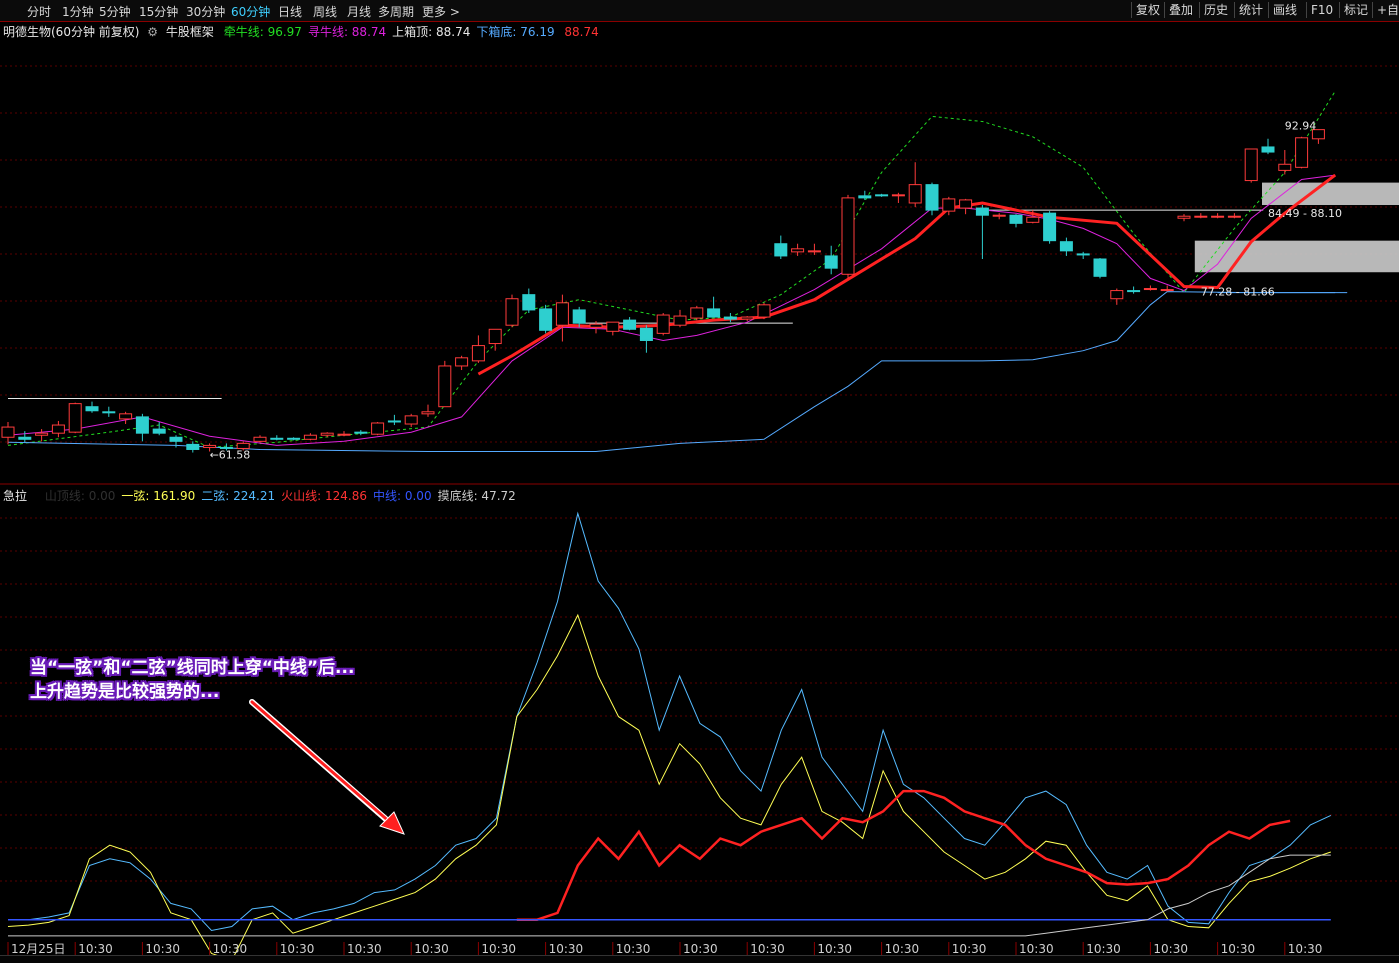 Image resolution: width=1399 pixels, height=963 pixels. Describe the element at coordinates (669, 895) in the screenshot. I see `series-line` at that location.